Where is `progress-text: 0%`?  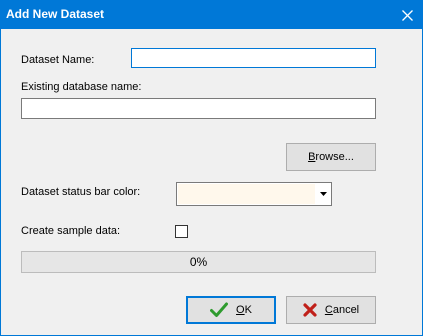
progress-text: 0% is located at coordinates (198, 262).